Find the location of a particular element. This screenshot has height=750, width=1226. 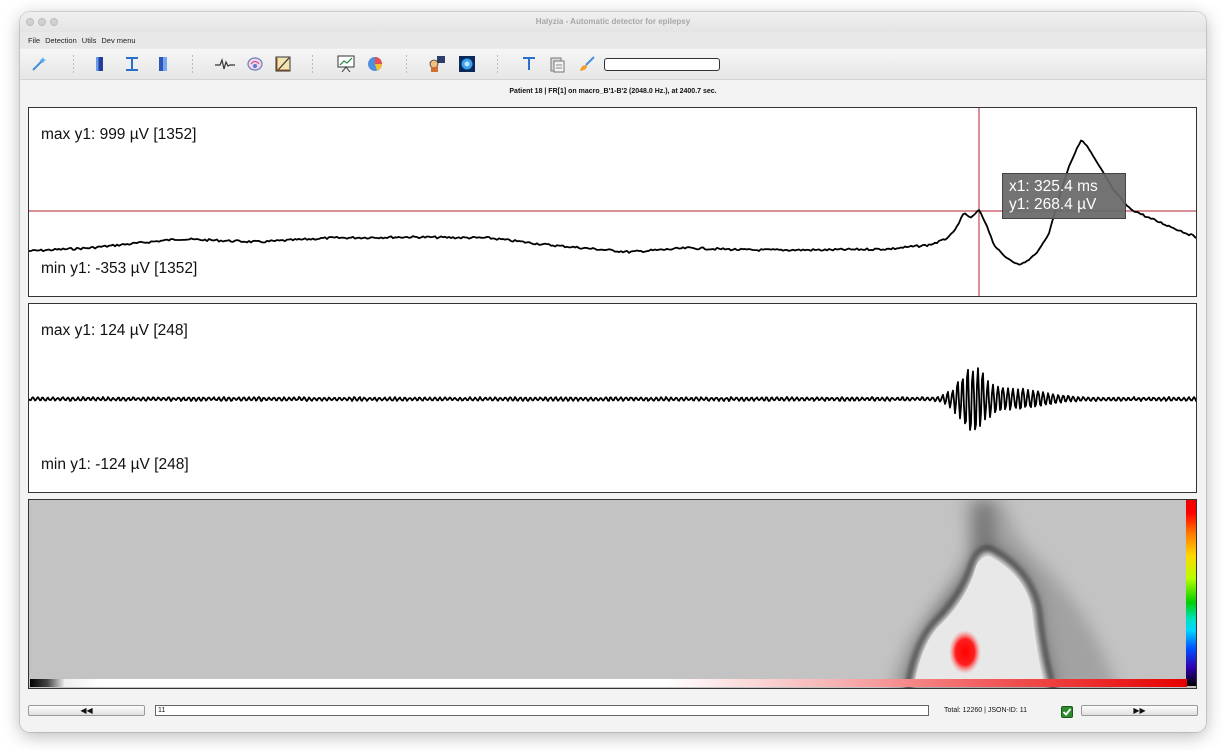

intensity-scale is located at coordinates (608, 683).